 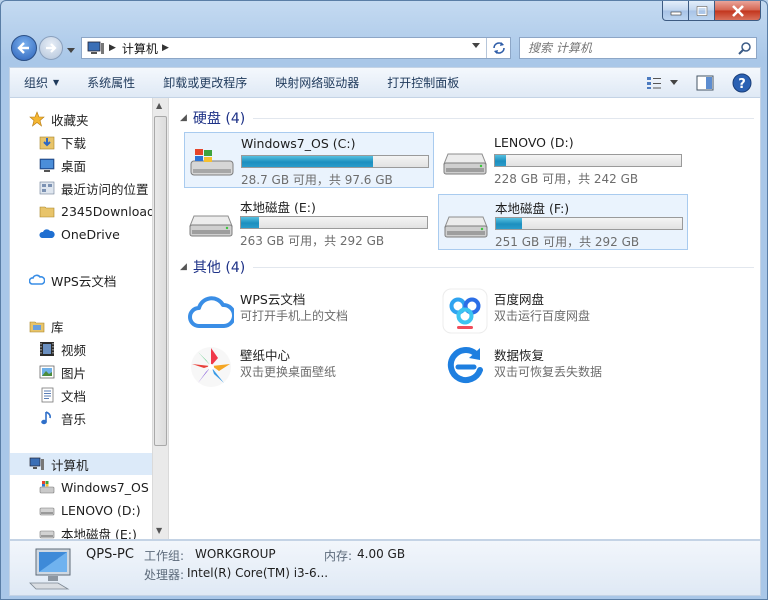 What do you see at coordinates (41, 83) in the screenshot?
I see `organize-button: 组织 ▼` at bounding box center [41, 83].